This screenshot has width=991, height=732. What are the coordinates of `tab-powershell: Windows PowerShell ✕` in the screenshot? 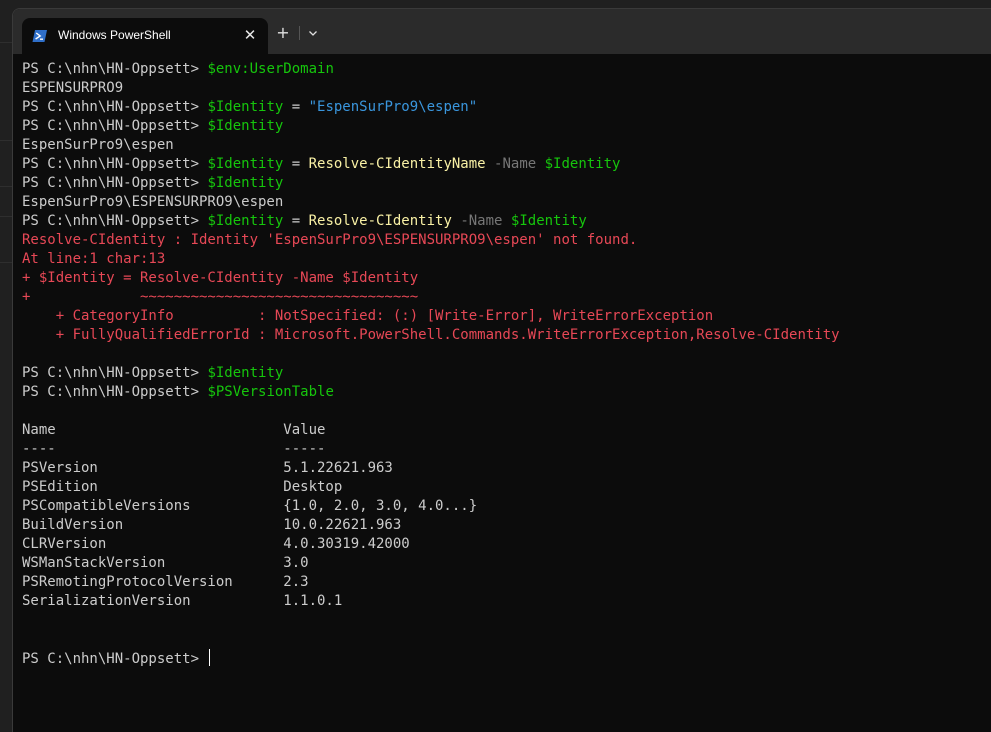 It's located at (145, 36).